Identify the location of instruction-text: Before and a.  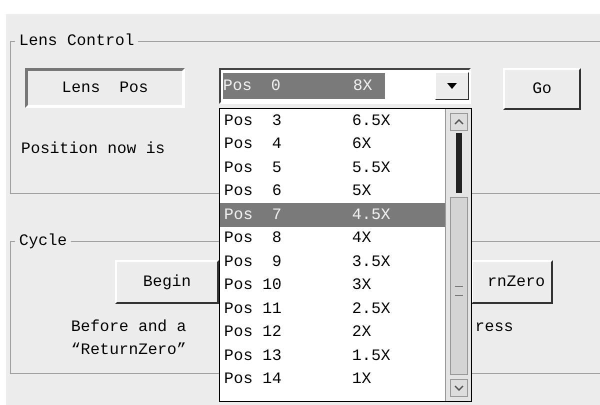
(129, 327).